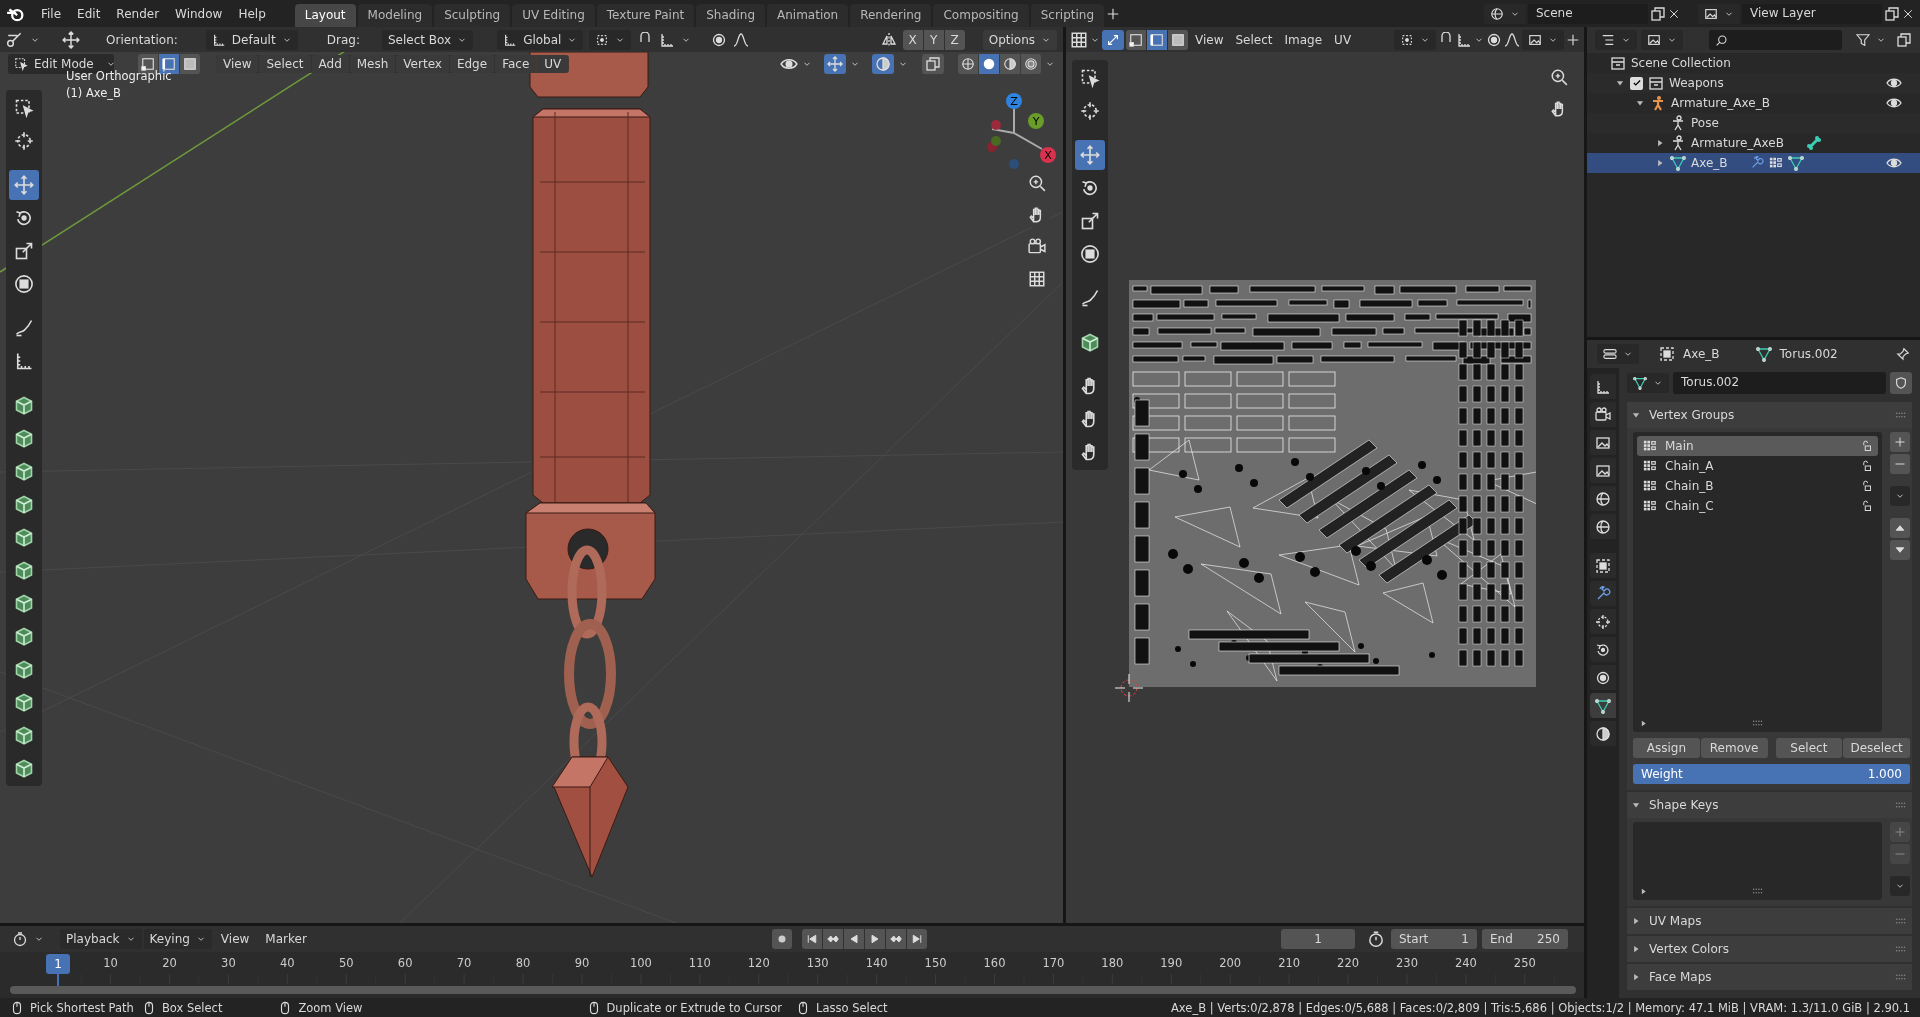  I want to click on menu-item: Mesh, so click(372, 64).